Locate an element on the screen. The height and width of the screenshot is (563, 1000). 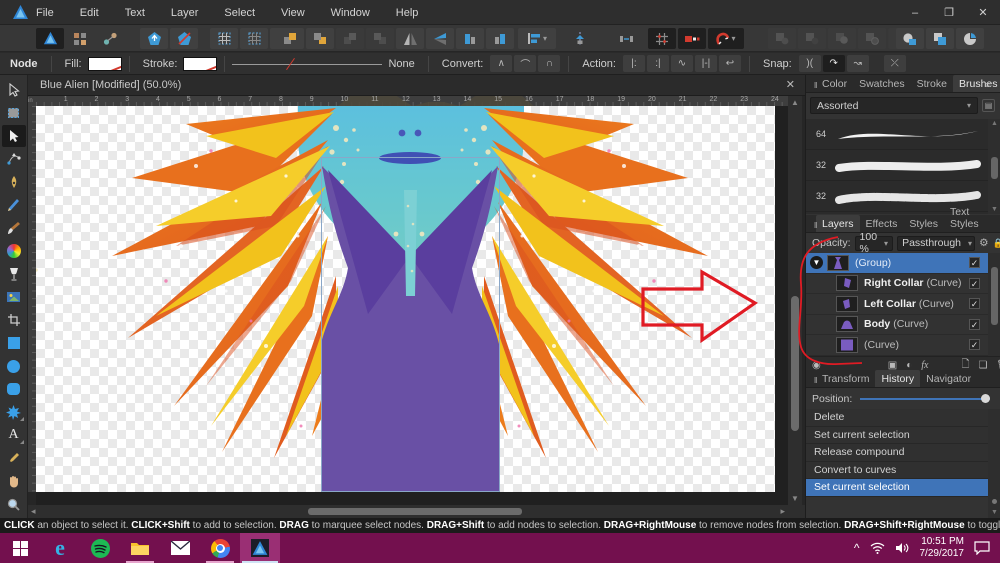
pixel-persona-button is located at coordinates (80, 38).